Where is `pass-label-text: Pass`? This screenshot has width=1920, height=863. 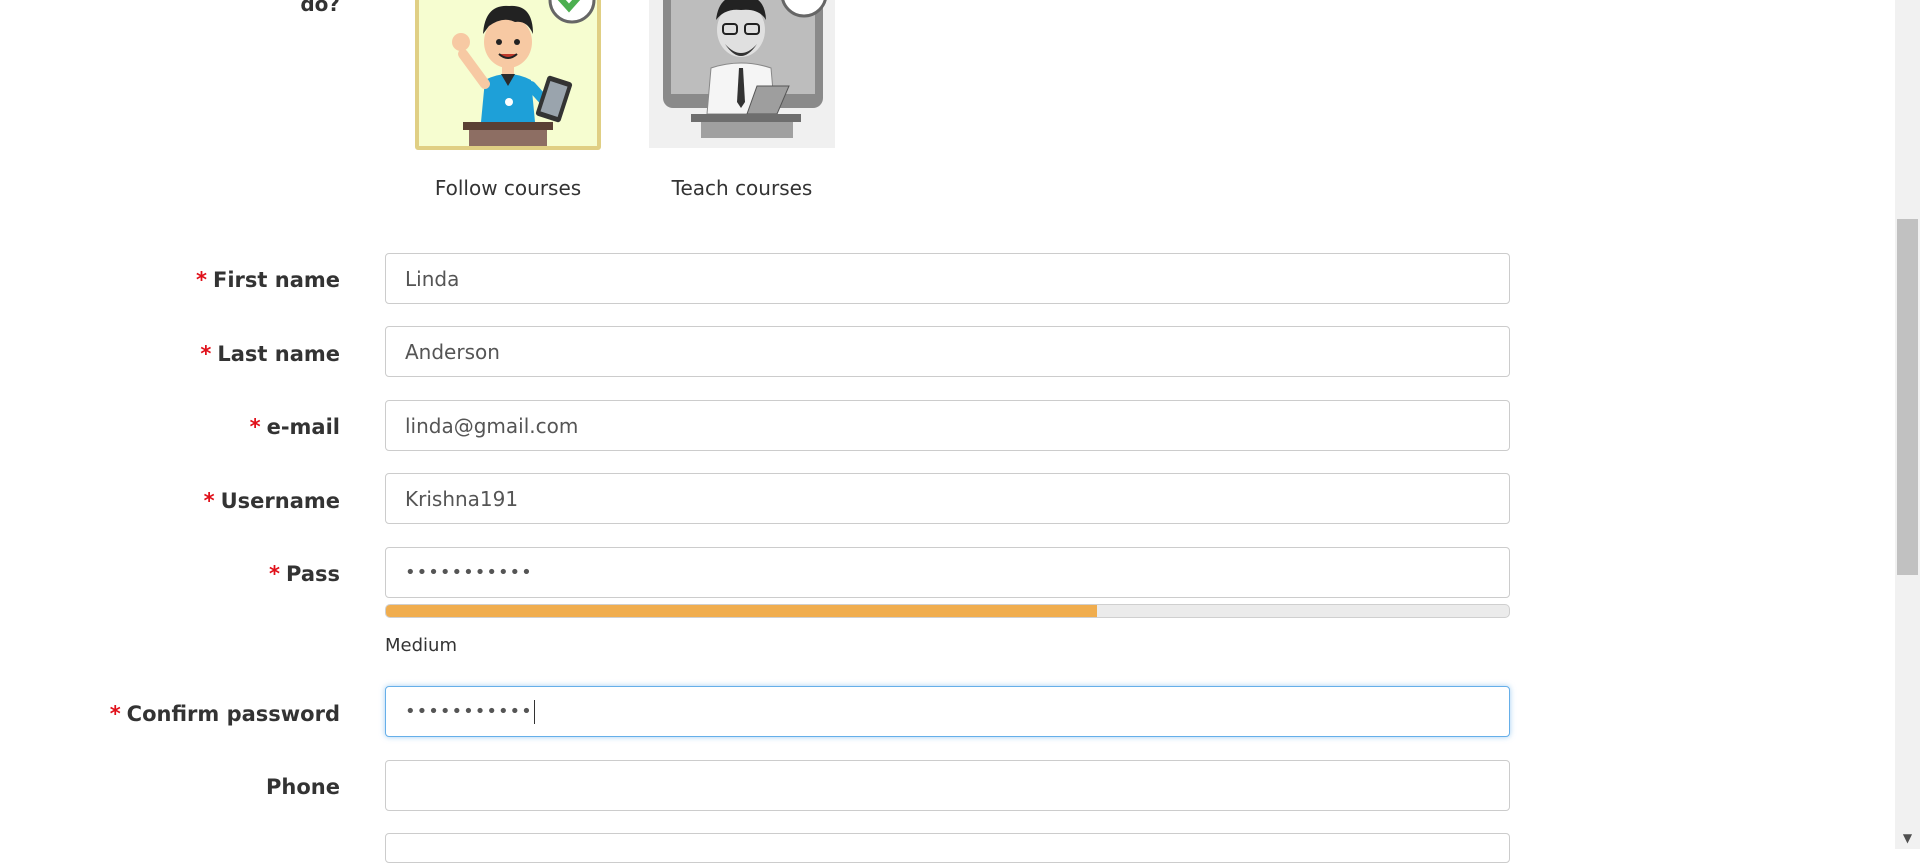 pass-label-text: Pass is located at coordinates (313, 574).